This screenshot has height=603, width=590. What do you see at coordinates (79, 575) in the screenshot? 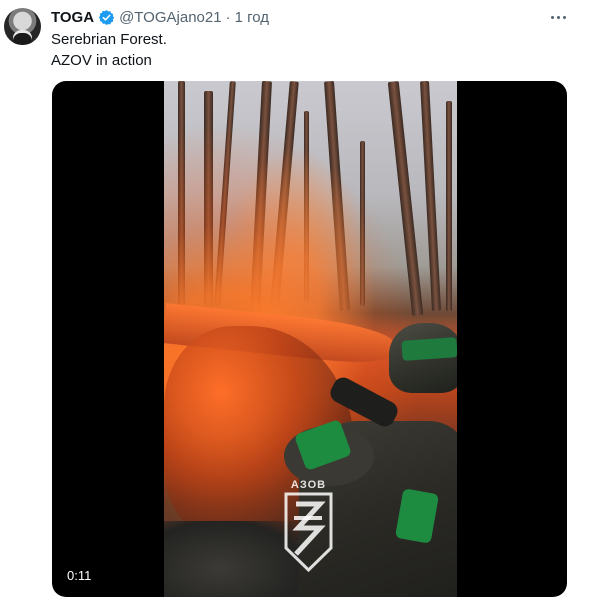
I see `video-duration: 0:11` at bounding box center [79, 575].